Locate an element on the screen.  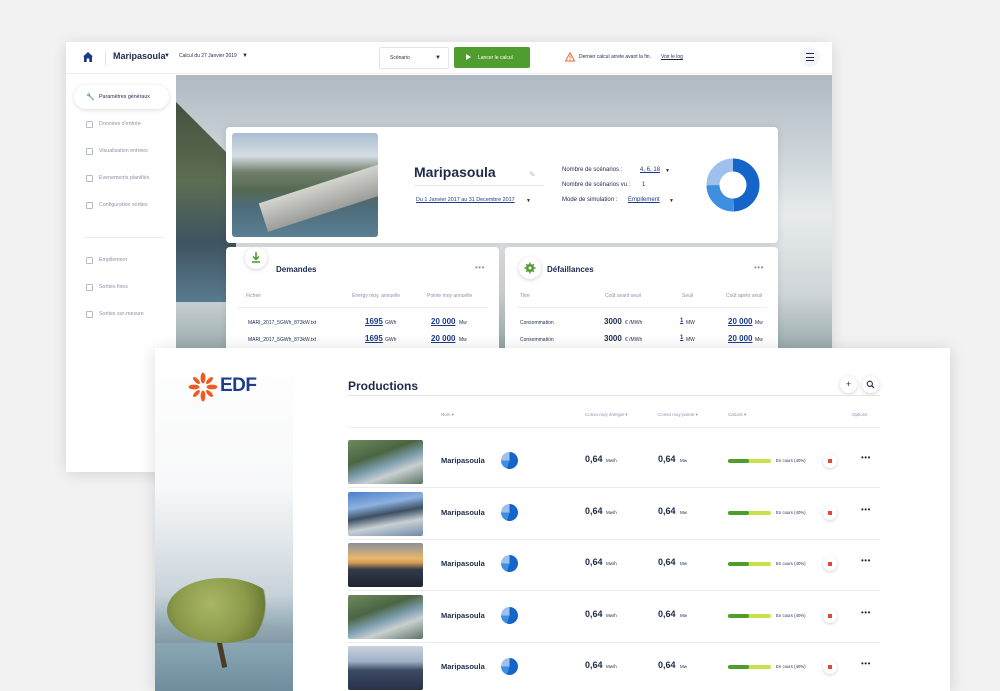
run-calculation-label: Lancer le calcul is located at coordinates (495, 58).